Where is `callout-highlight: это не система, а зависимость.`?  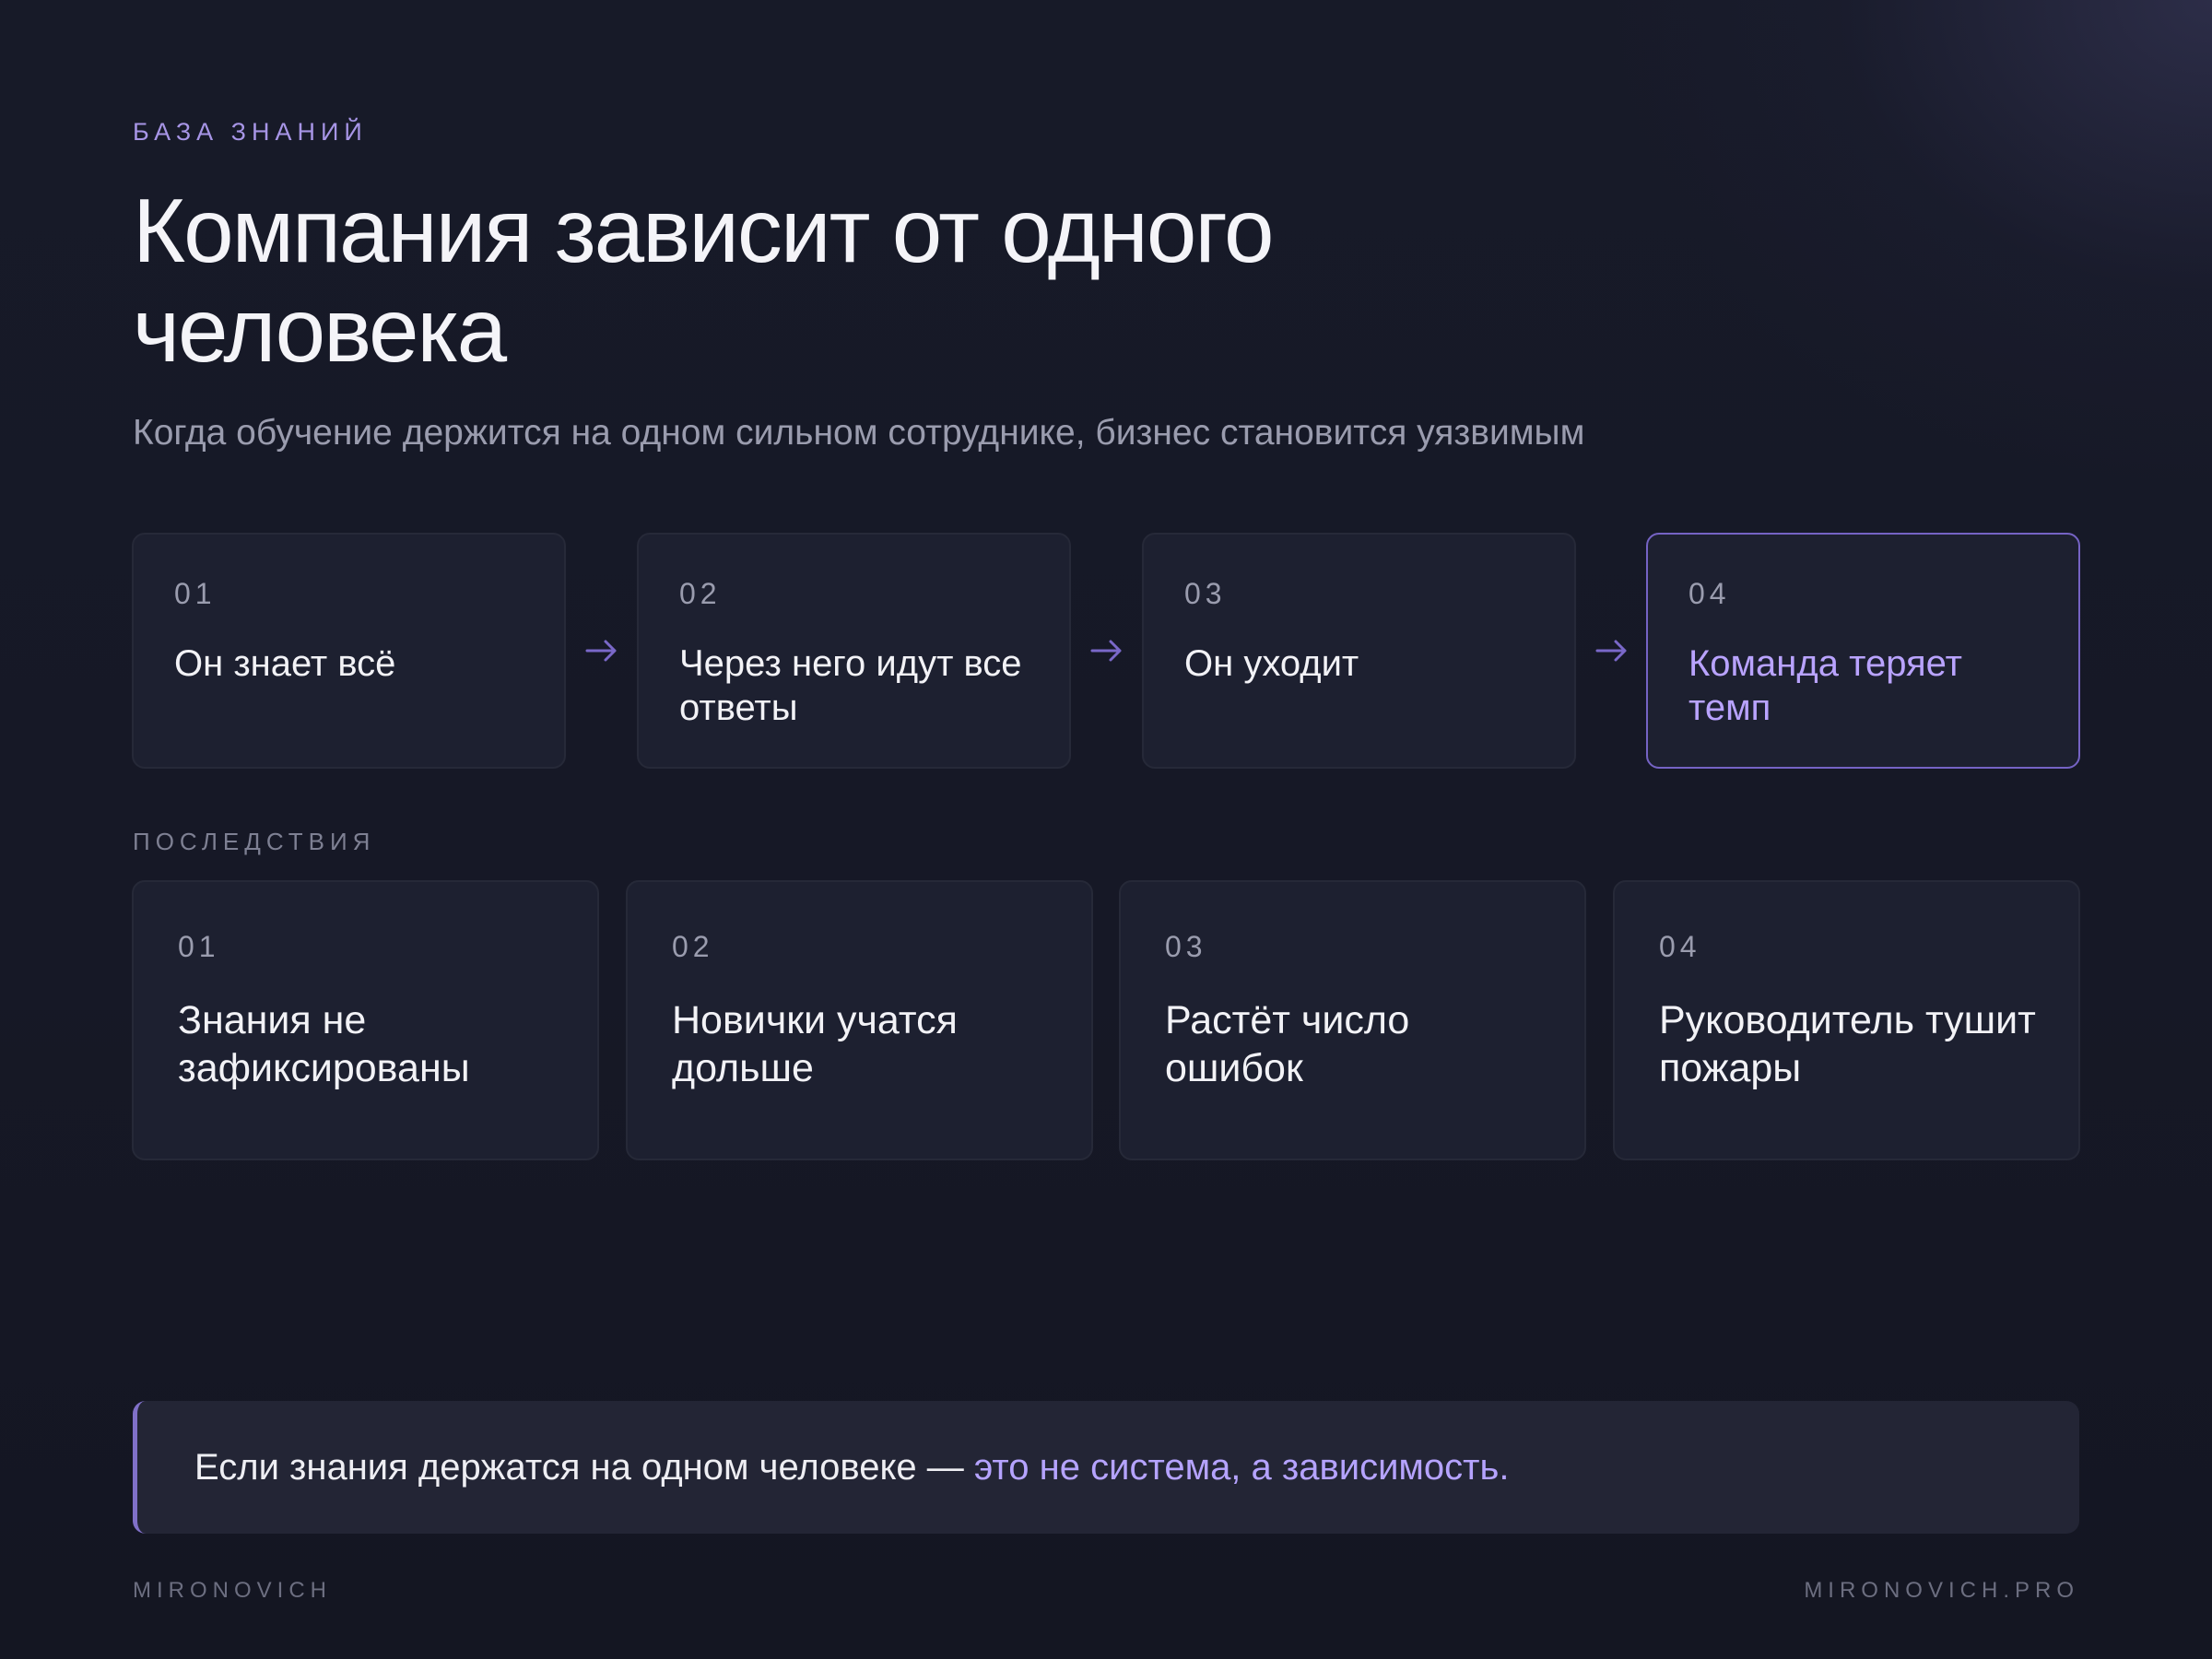
callout-highlight: это не система, а зависимость. is located at coordinates (1241, 1467).